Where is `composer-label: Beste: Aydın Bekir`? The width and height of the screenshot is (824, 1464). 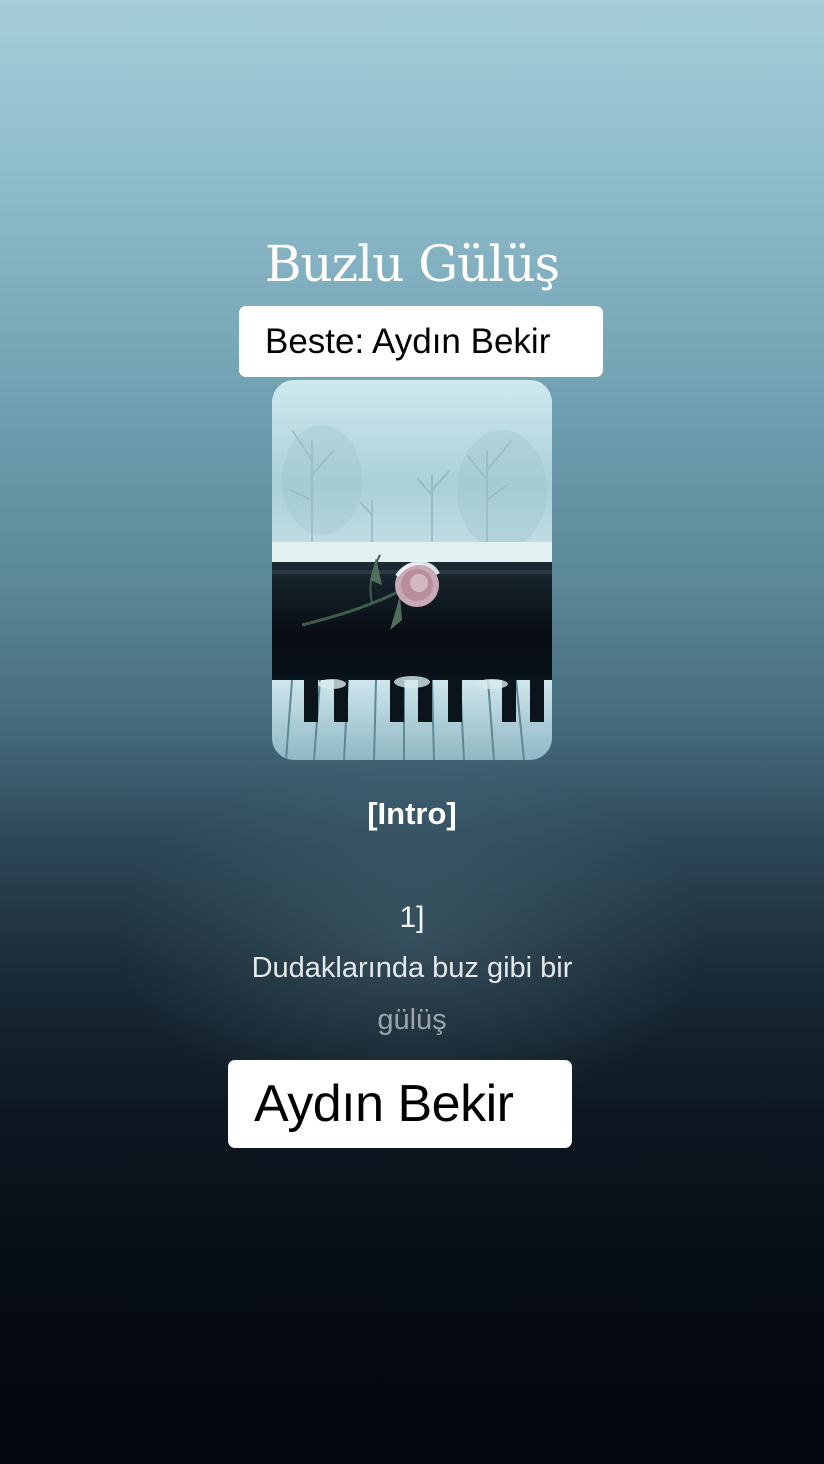 composer-label: Beste: Aydın Bekir is located at coordinates (408, 341).